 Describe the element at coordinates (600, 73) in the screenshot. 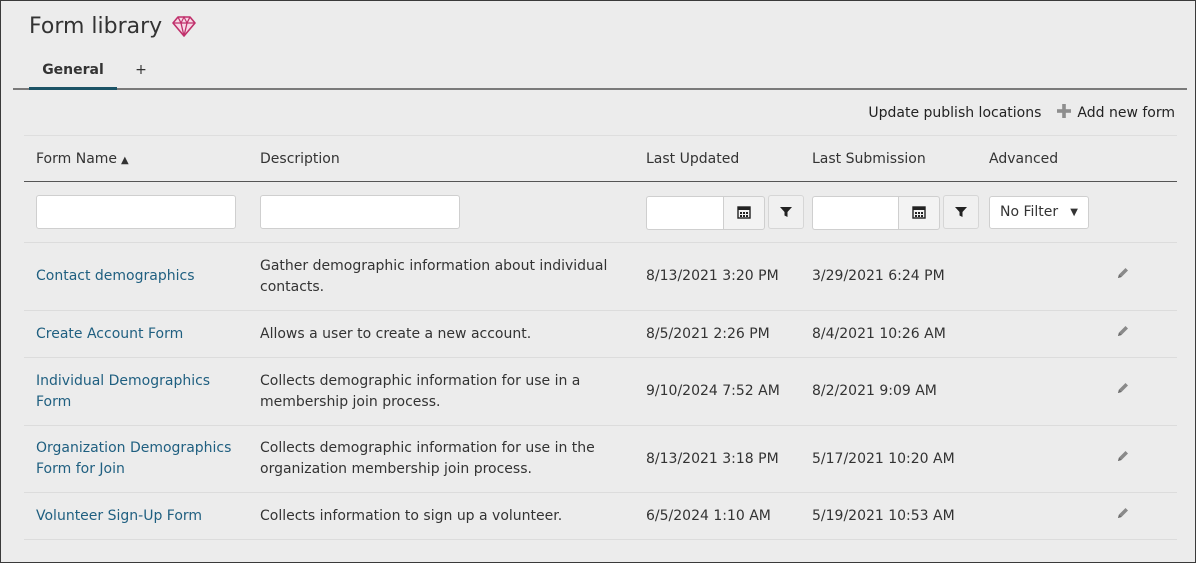

I see `tab-bar: General +` at that location.